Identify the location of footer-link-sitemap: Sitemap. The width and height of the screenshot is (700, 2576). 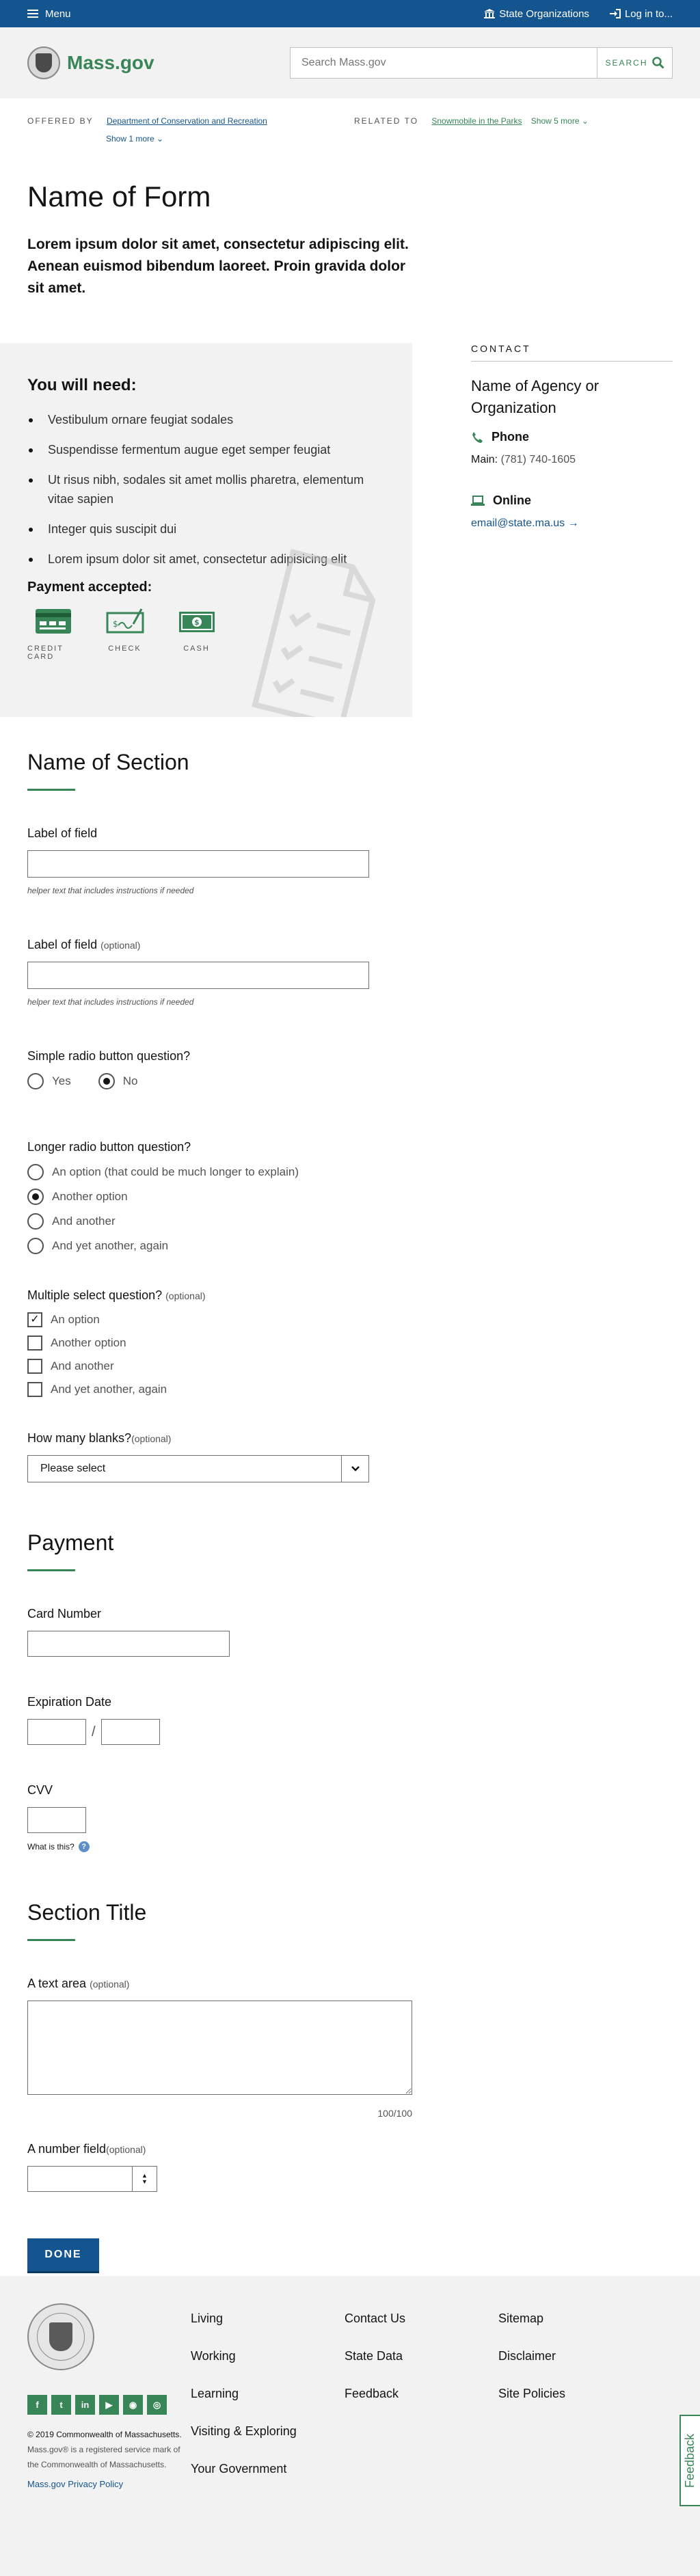
(575, 2318).